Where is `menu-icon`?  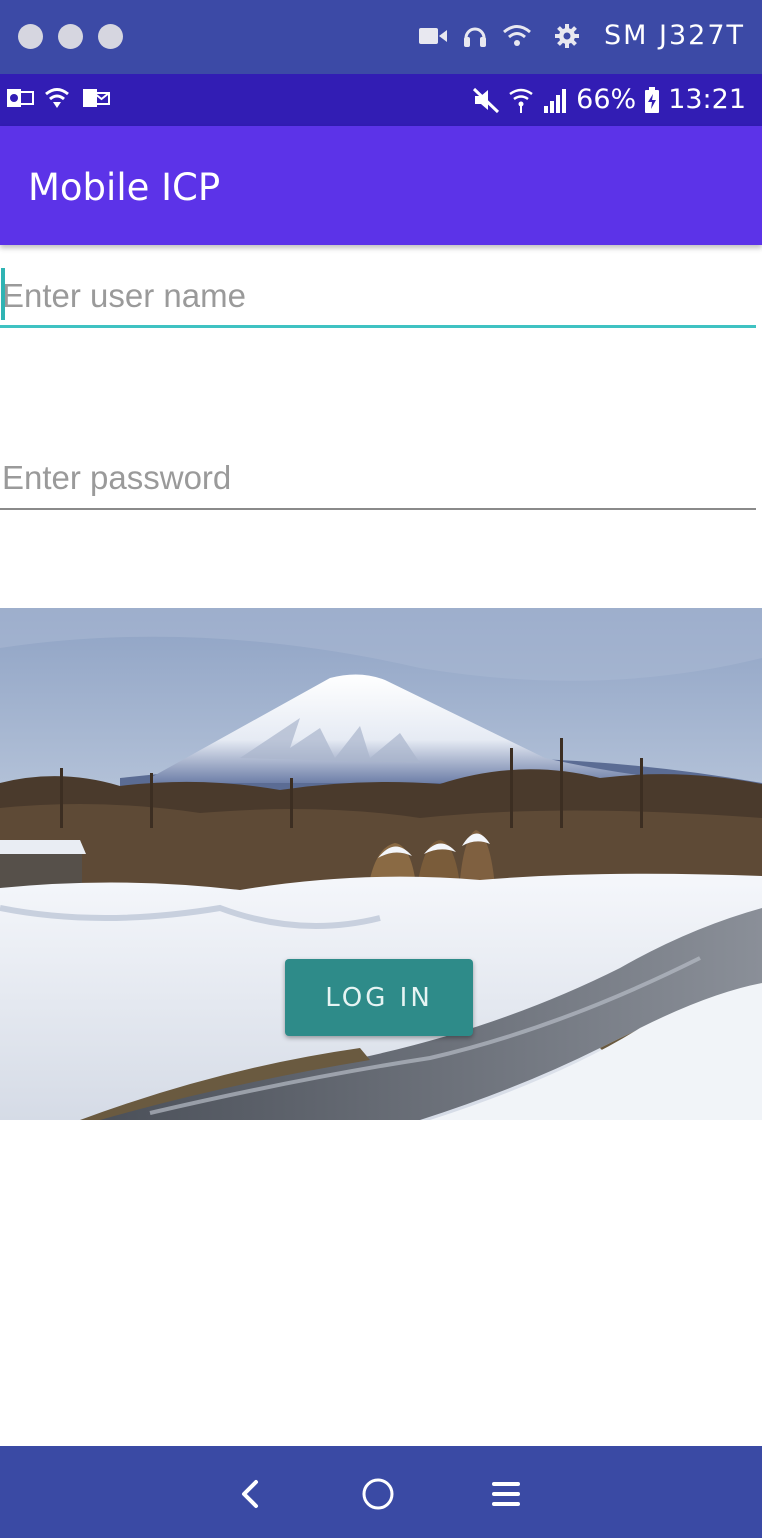 menu-icon is located at coordinates (506, 1494).